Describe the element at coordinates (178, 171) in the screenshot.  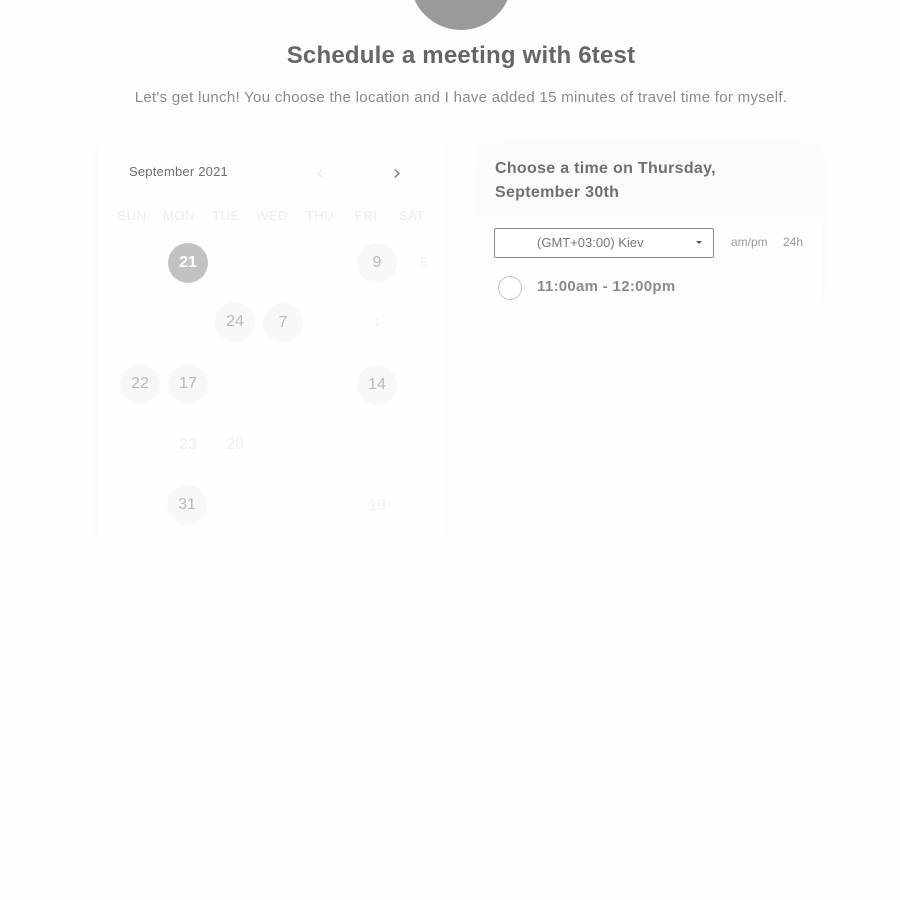
I see `calendar-month-label: September 2021` at that location.